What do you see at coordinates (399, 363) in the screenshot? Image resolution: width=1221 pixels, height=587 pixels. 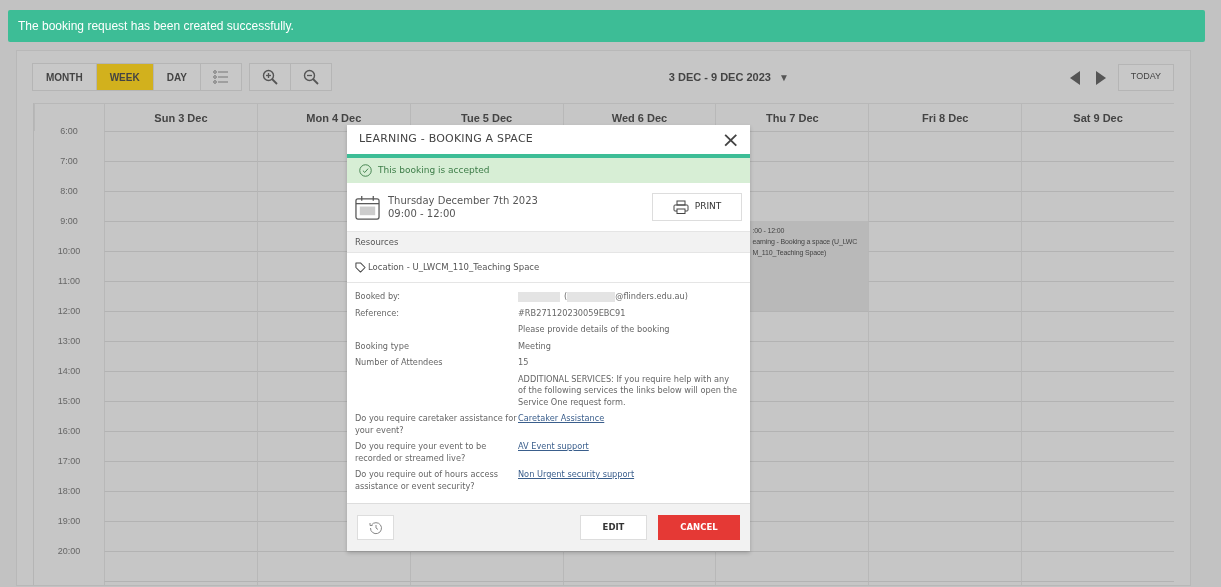 I see `detail-label: Number of Attendees` at bounding box center [399, 363].